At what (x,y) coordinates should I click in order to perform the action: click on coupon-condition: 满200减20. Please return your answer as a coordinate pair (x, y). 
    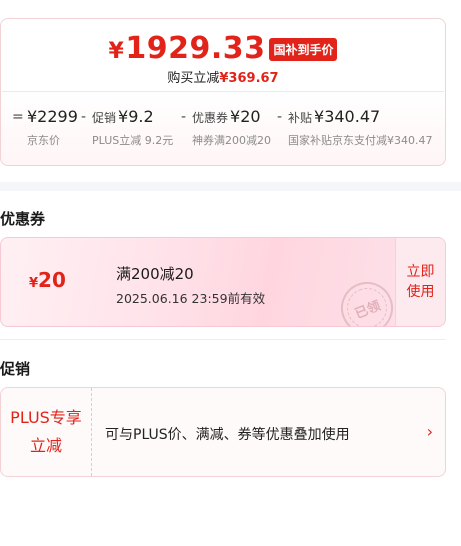
    Looking at the image, I should click on (155, 274).